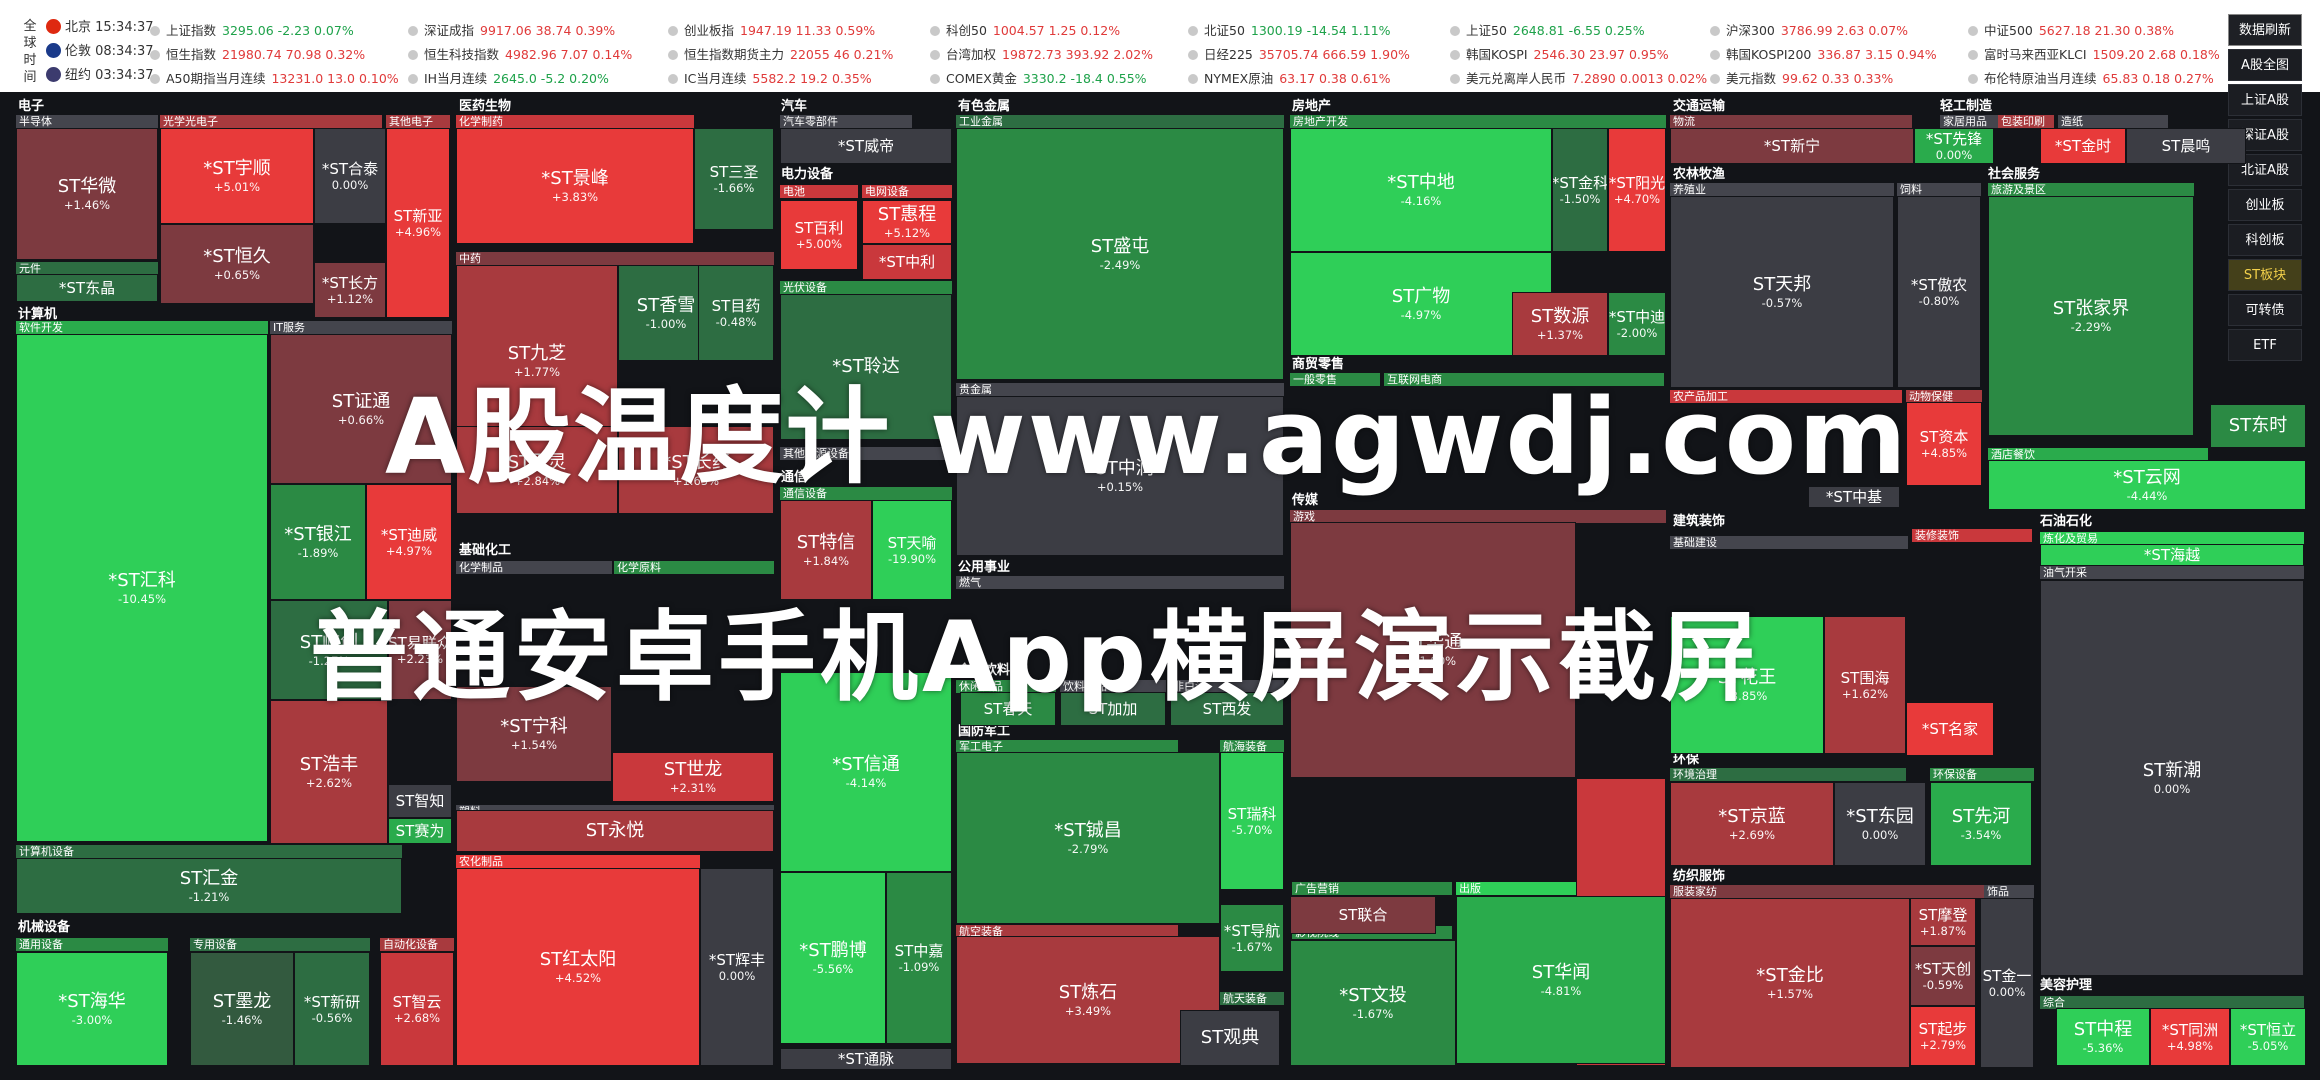 This screenshot has height=1080, width=2320. Describe the element at coordinates (2186, 146) in the screenshot. I see `stock-tile: ST晨鸣` at that location.